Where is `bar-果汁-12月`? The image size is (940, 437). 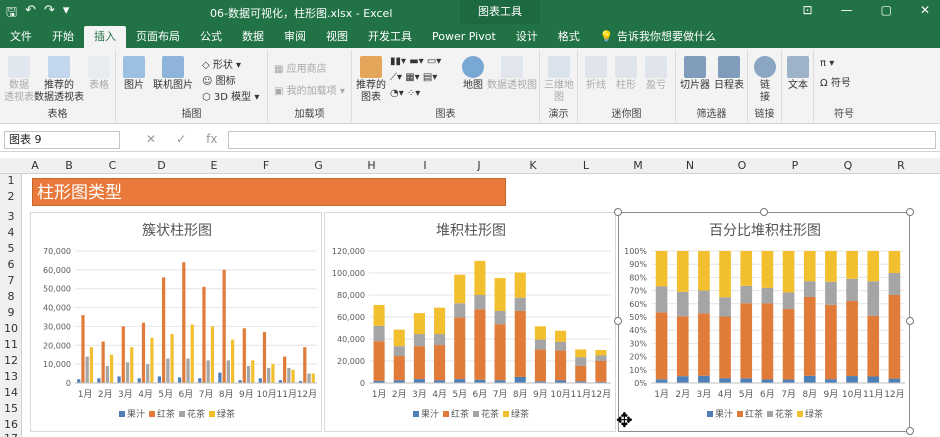
bar-果汁-12月 is located at coordinates (894, 380).